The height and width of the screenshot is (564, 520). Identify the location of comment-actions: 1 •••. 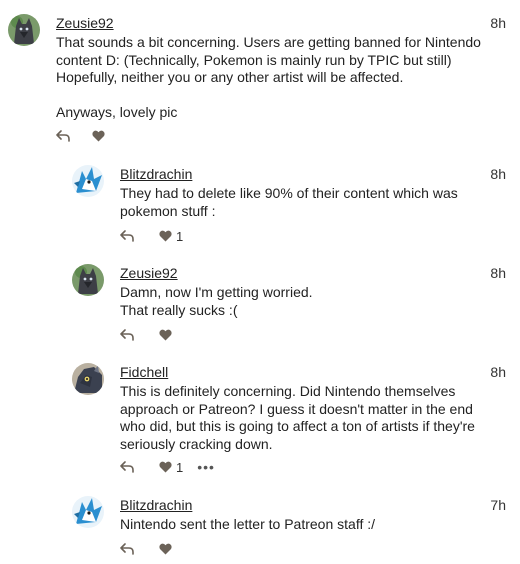
(167, 467).